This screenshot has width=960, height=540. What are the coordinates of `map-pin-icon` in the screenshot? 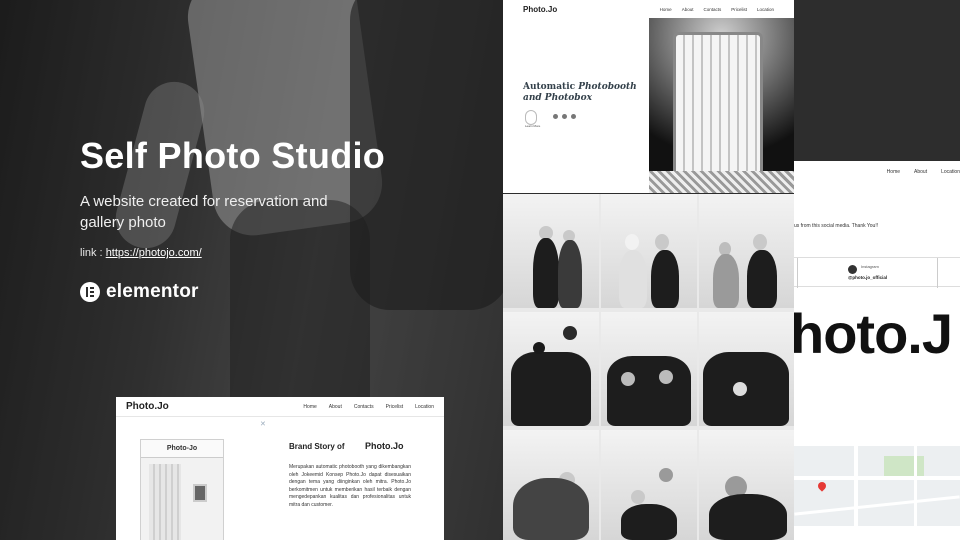 It's located at (822, 486).